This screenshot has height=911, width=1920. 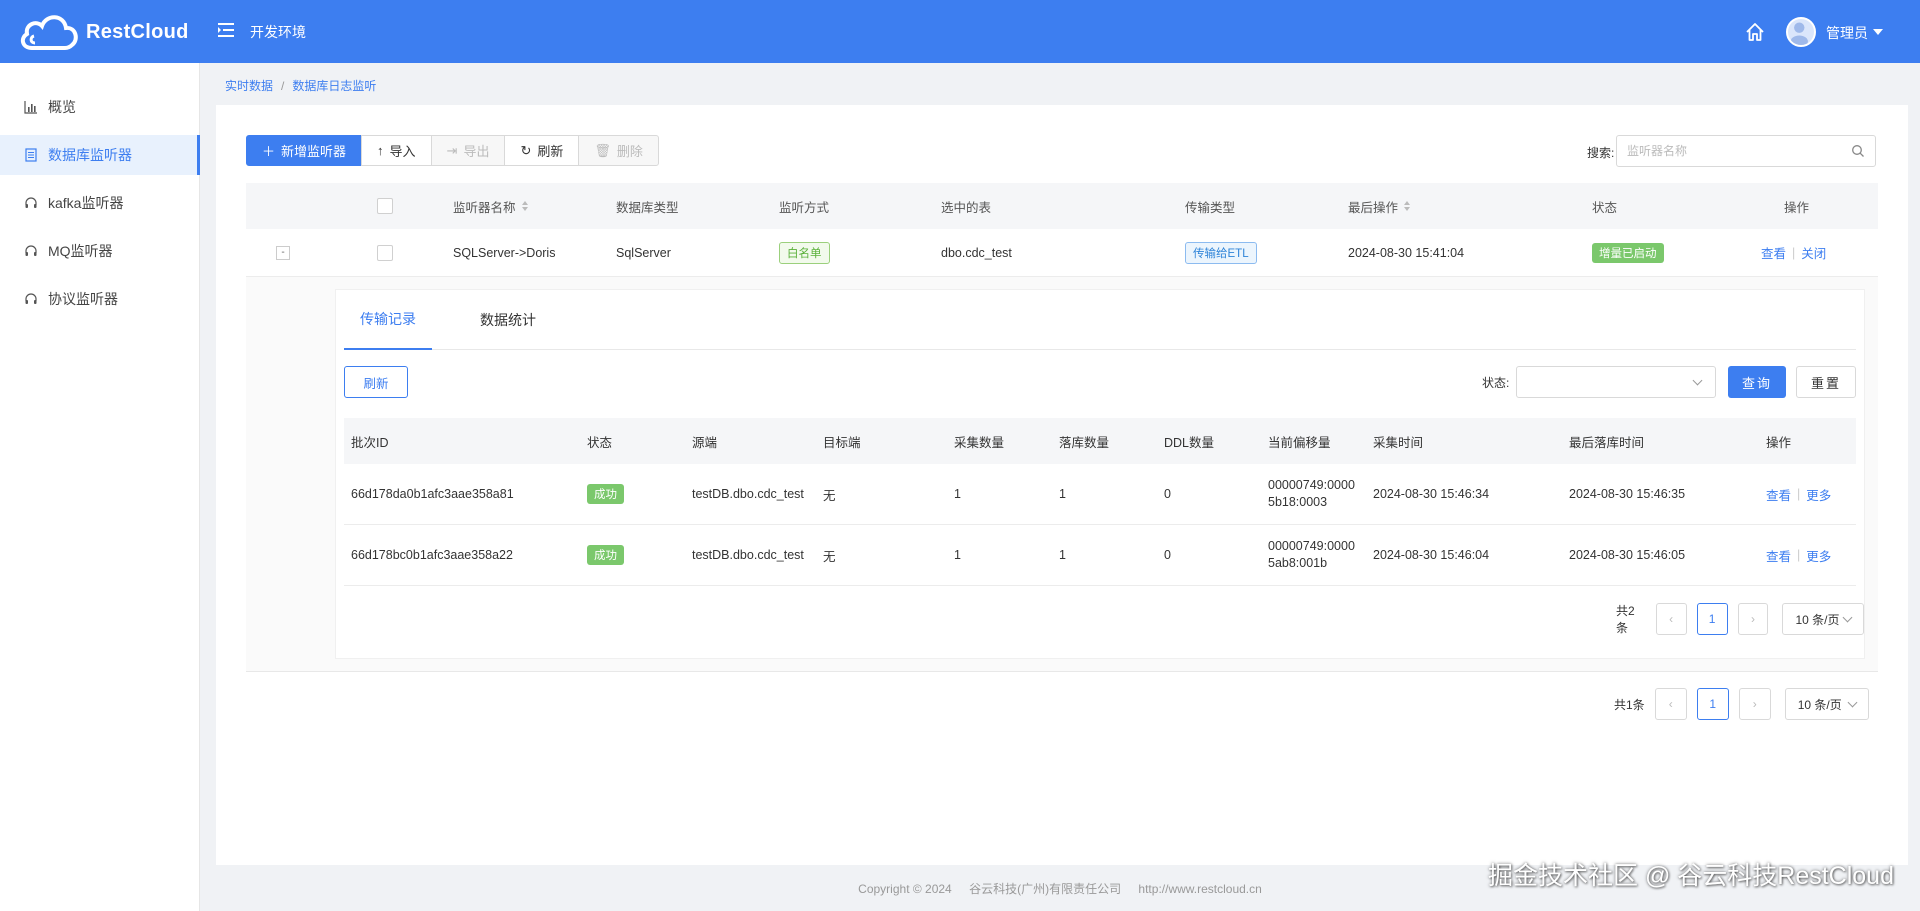 What do you see at coordinates (1045, 889) in the screenshot?
I see `company-name: 谷云科技(广州)有限责任公司` at bounding box center [1045, 889].